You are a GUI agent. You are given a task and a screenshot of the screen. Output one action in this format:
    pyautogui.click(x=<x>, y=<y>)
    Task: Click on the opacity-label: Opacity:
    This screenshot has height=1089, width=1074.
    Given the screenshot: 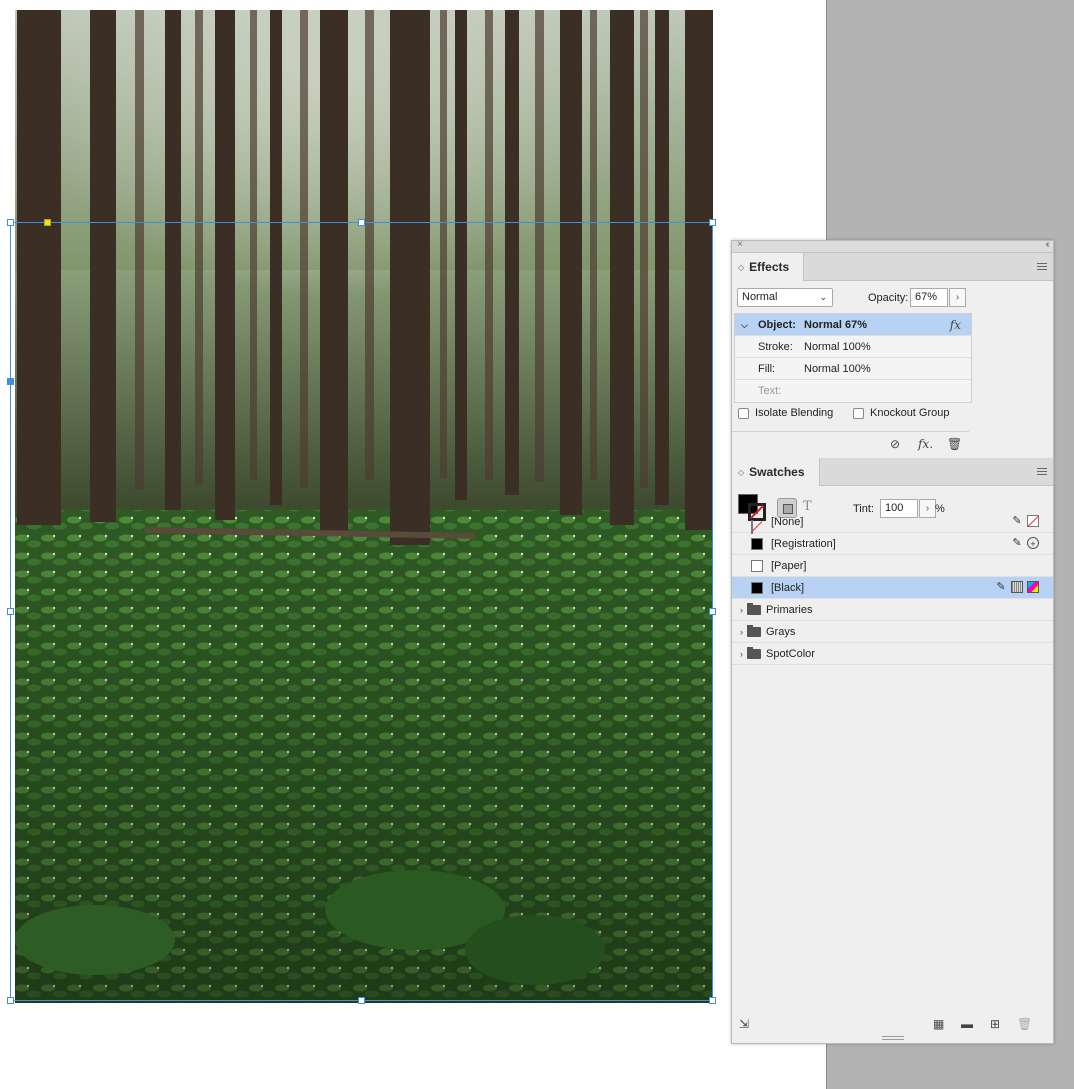 What is the action you would take?
    pyautogui.click(x=888, y=298)
    